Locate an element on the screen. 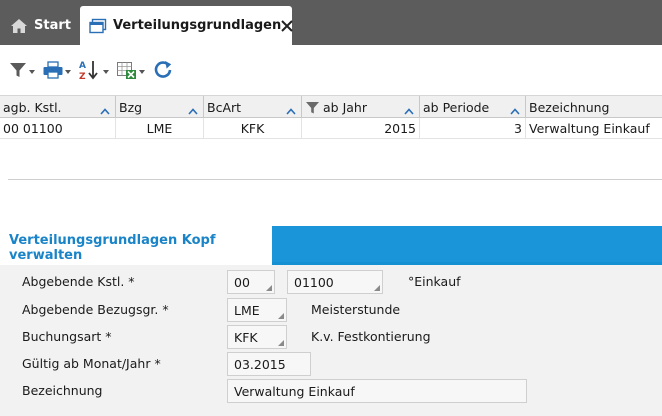 This screenshot has width=662, height=416. print-button is located at coordinates (56, 70).